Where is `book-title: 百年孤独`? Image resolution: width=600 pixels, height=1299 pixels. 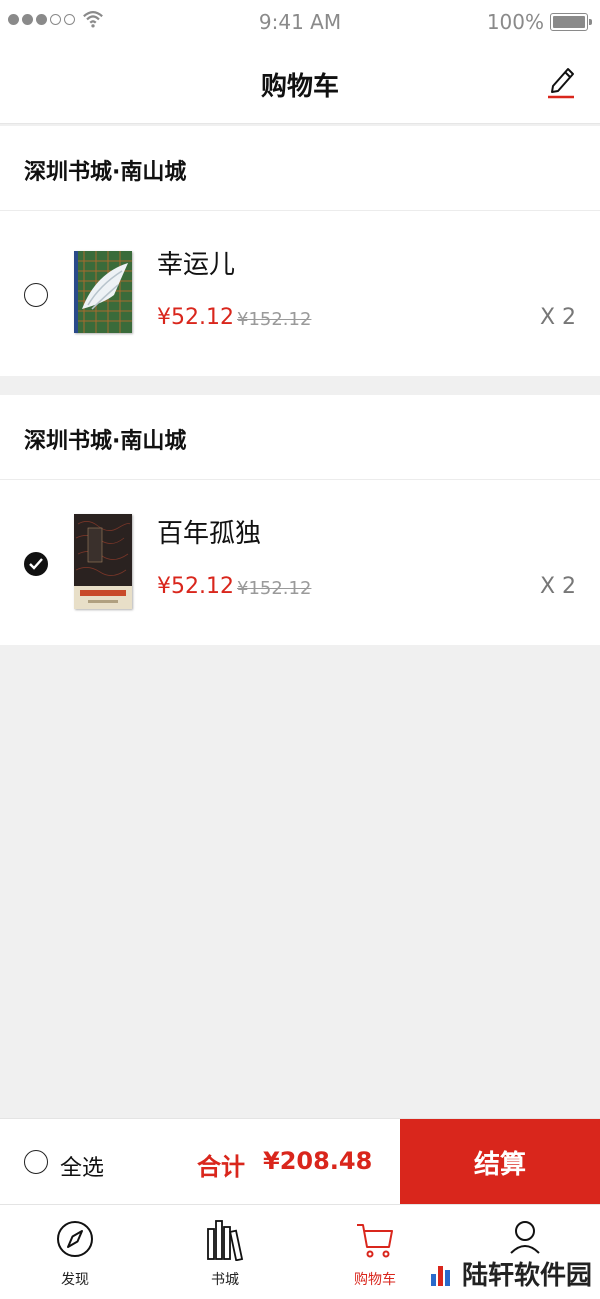 book-title: 百年孤独 is located at coordinates (209, 531).